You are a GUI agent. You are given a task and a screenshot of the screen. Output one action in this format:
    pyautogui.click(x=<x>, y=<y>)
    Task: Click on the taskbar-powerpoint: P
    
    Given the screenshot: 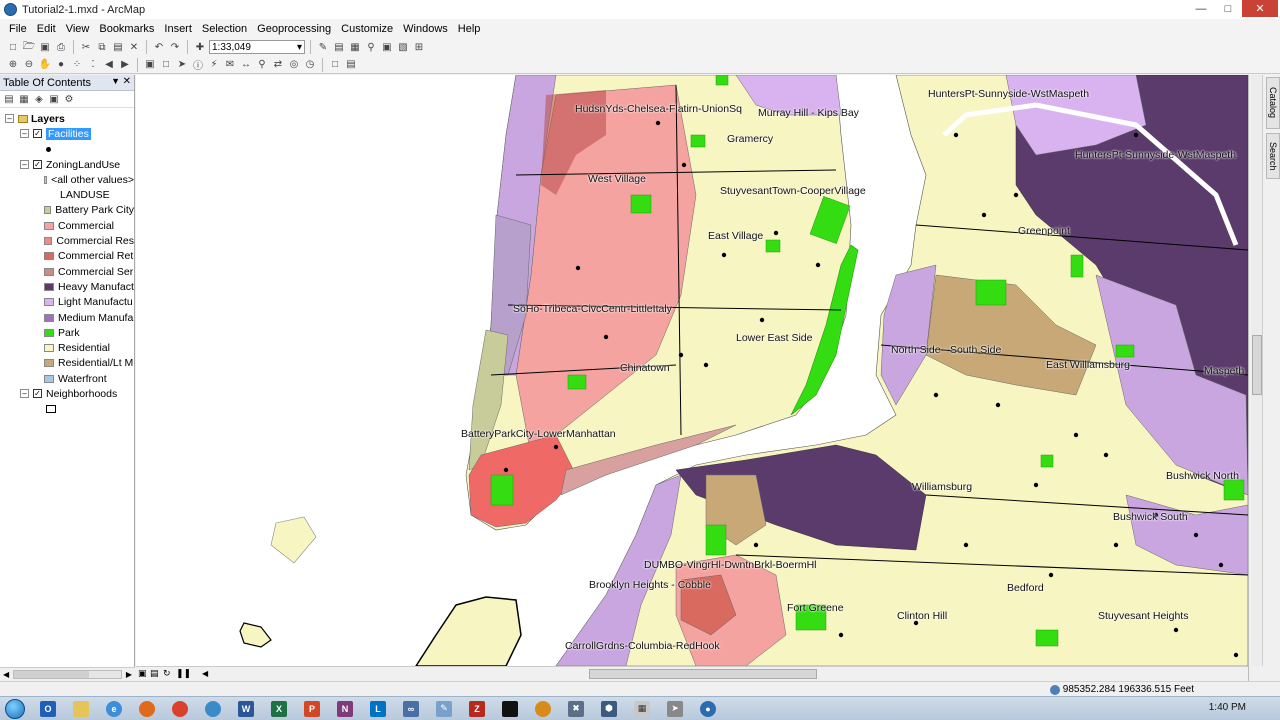 What is the action you would take?
    pyautogui.click(x=312, y=709)
    